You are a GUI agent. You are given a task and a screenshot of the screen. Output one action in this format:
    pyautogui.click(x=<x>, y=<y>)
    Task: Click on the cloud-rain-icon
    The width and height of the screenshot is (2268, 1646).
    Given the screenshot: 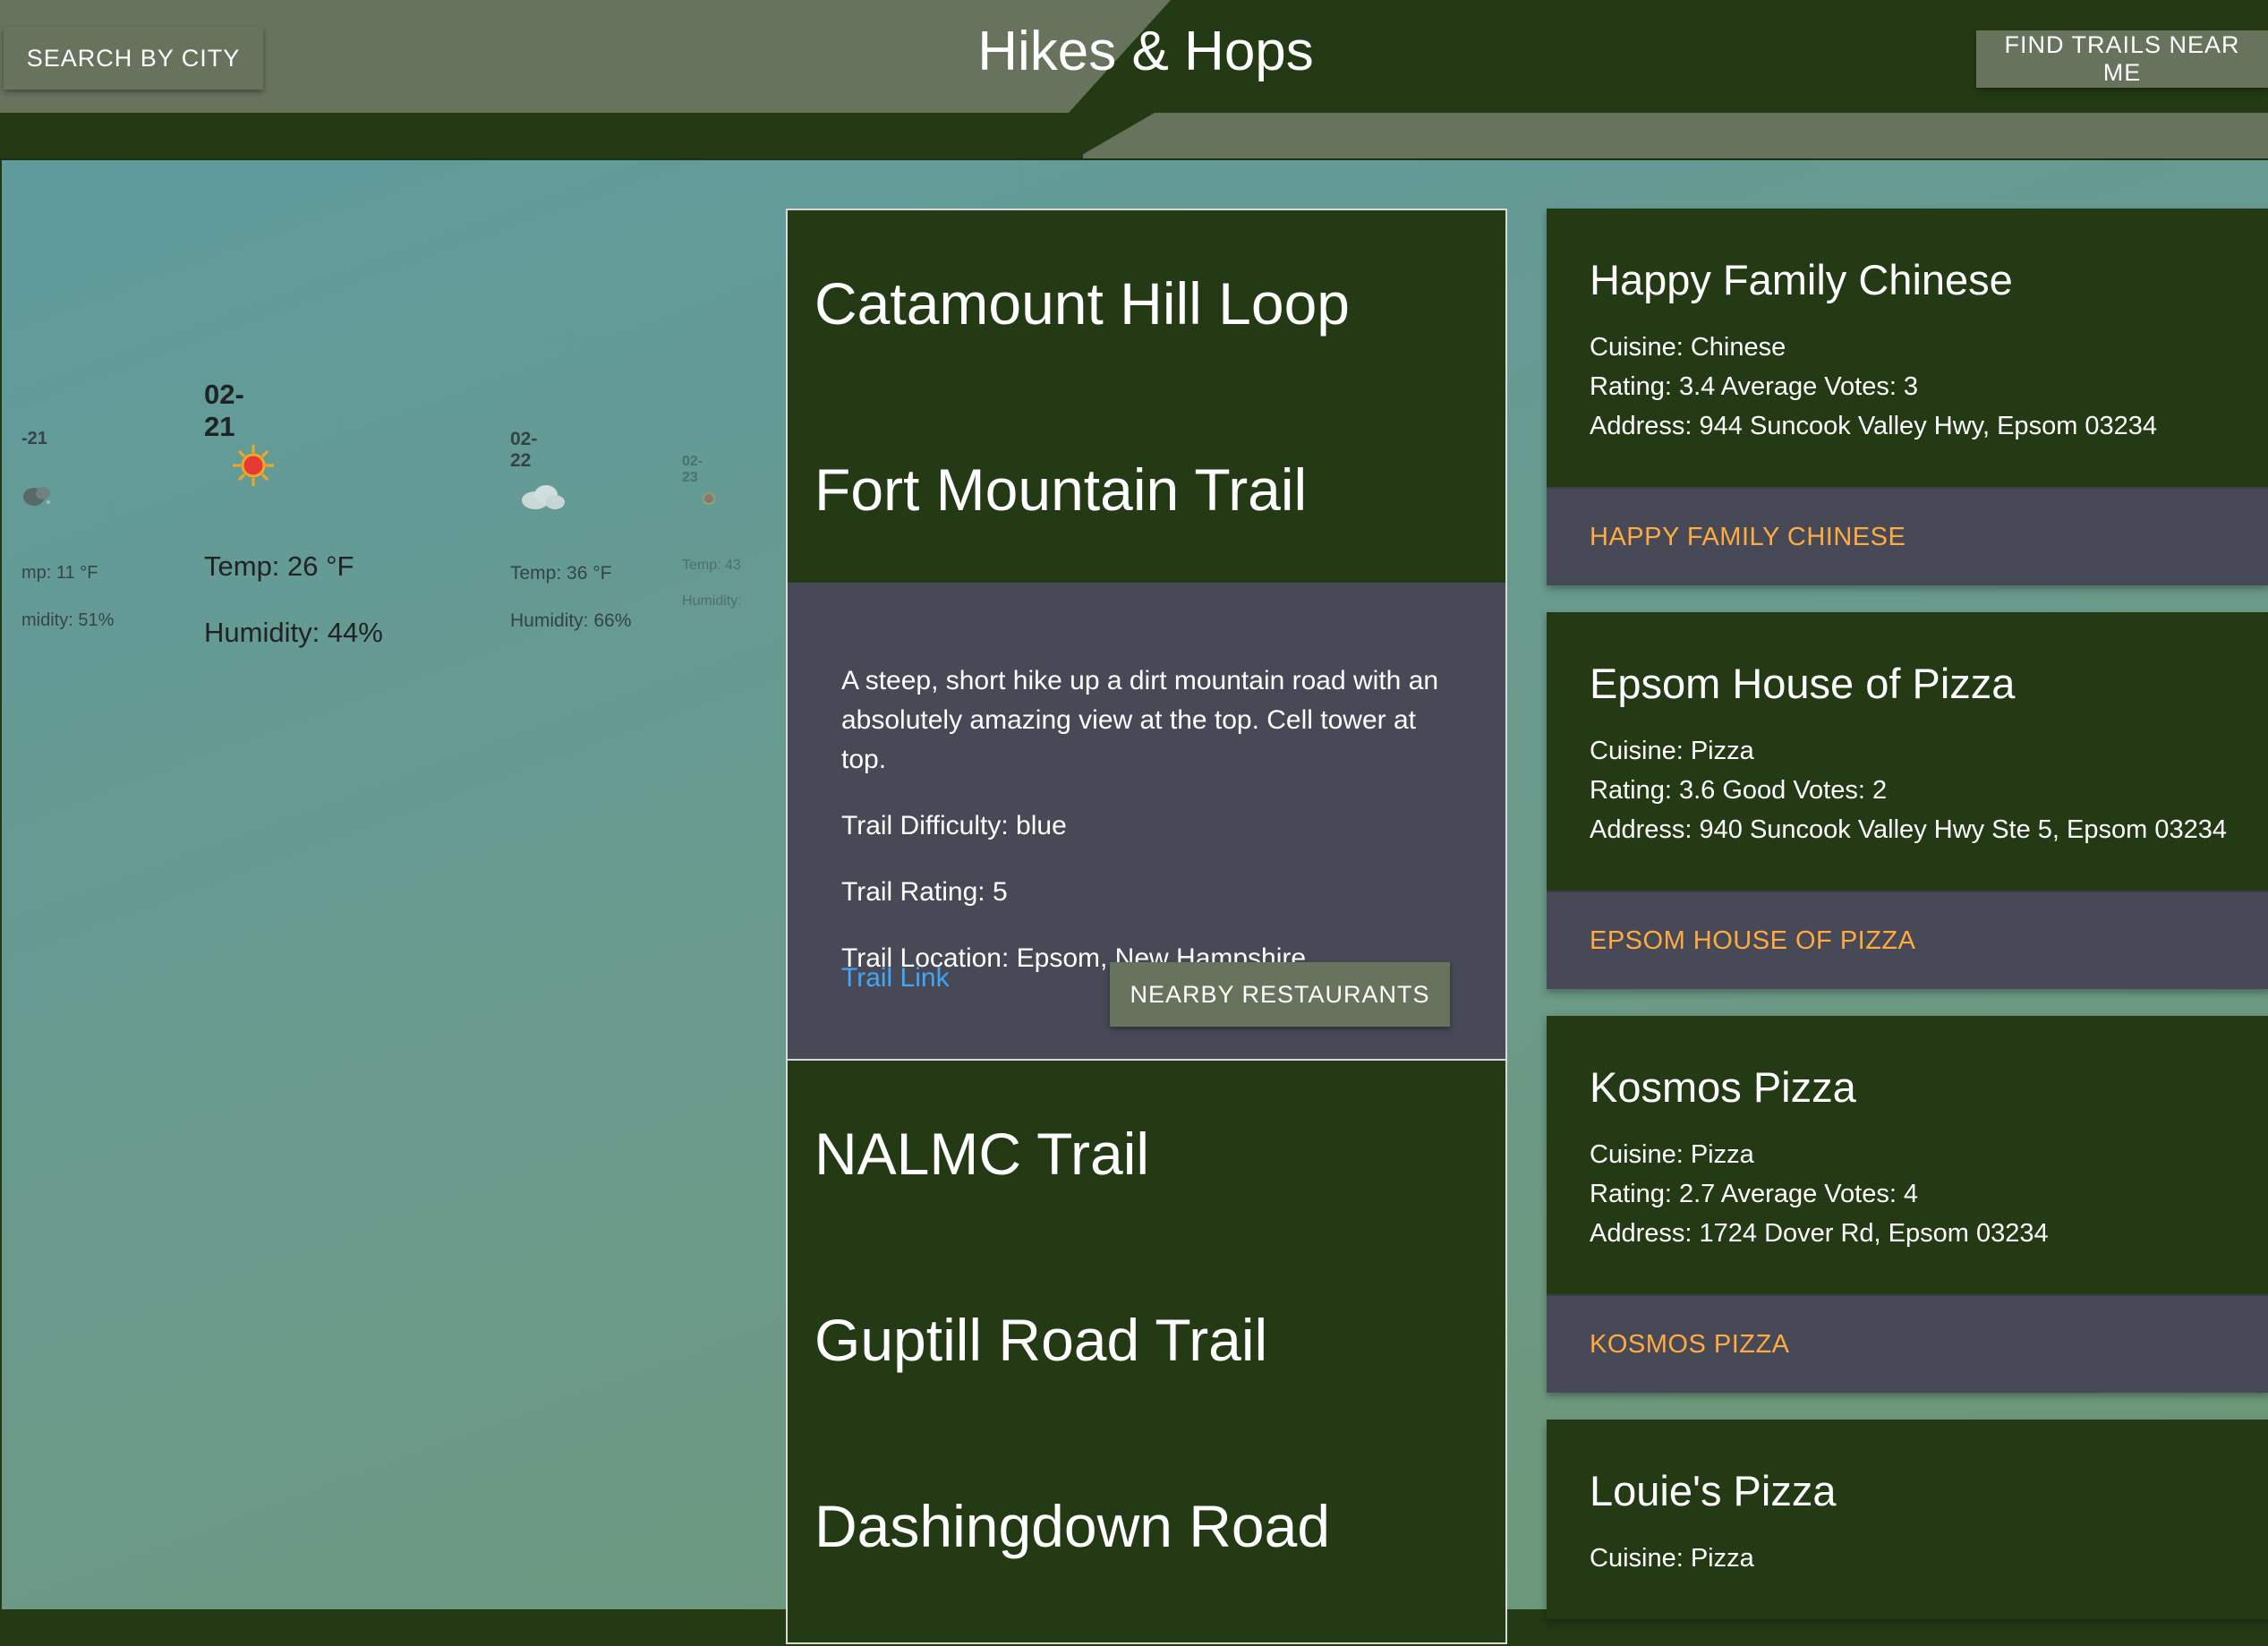 What is the action you would take?
    pyautogui.click(x=37, y=497)
    